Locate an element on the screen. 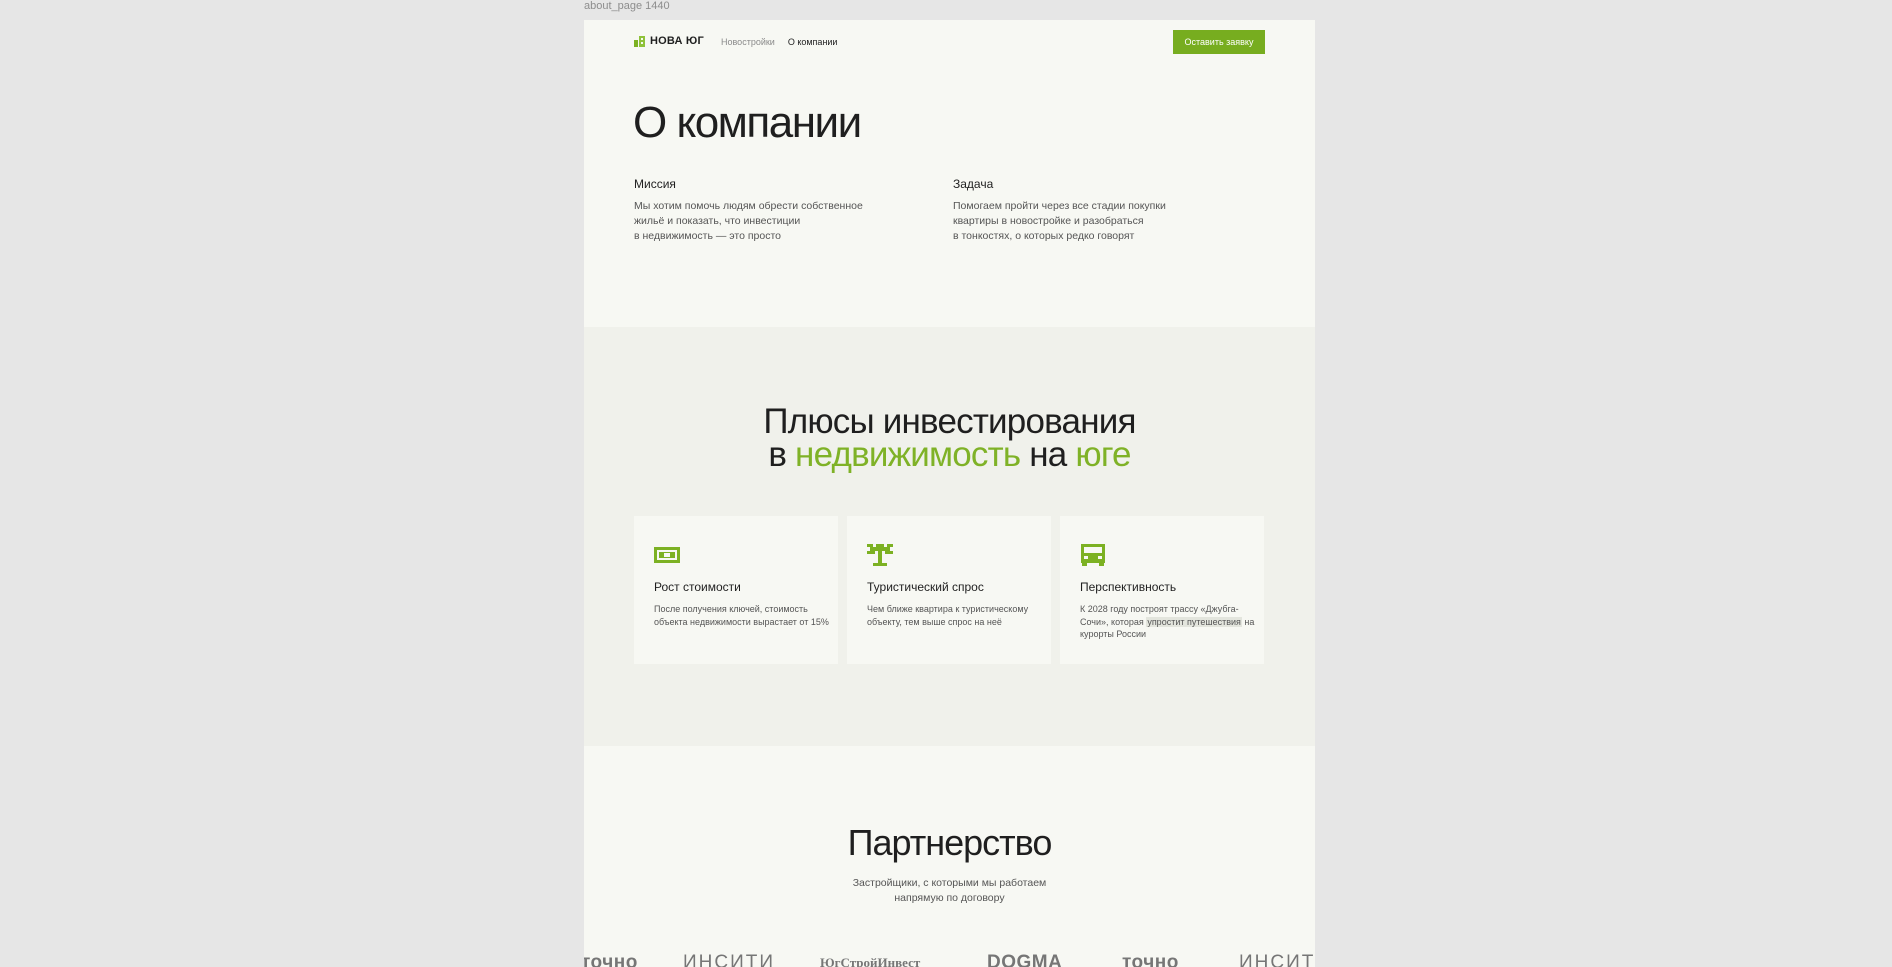 The width and height of the screenshot is (1892, 967). brand-logo: НОВА ЮГ is located at coordinates (669, 41).